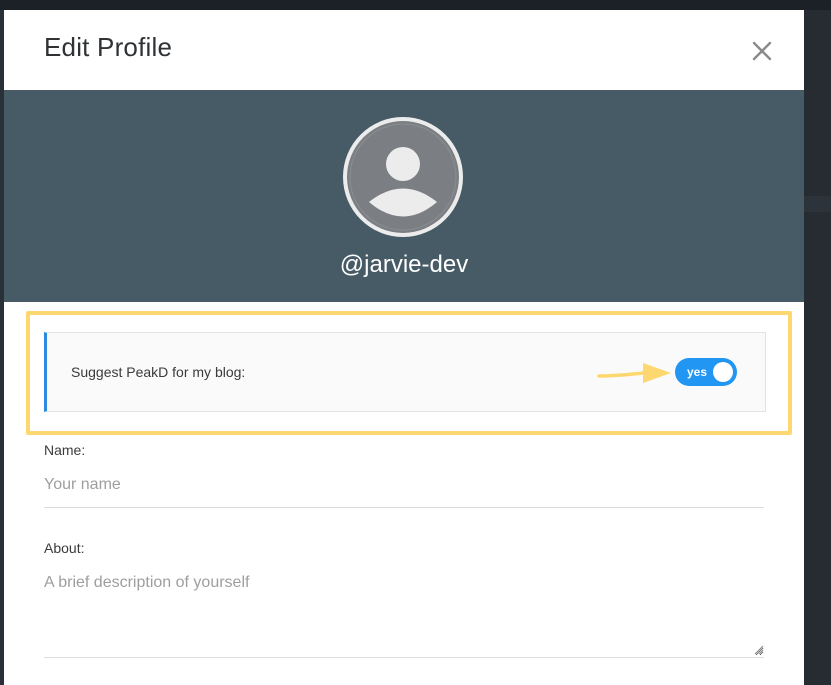  I want to click on resize-handle-icon, so click(759, 650).